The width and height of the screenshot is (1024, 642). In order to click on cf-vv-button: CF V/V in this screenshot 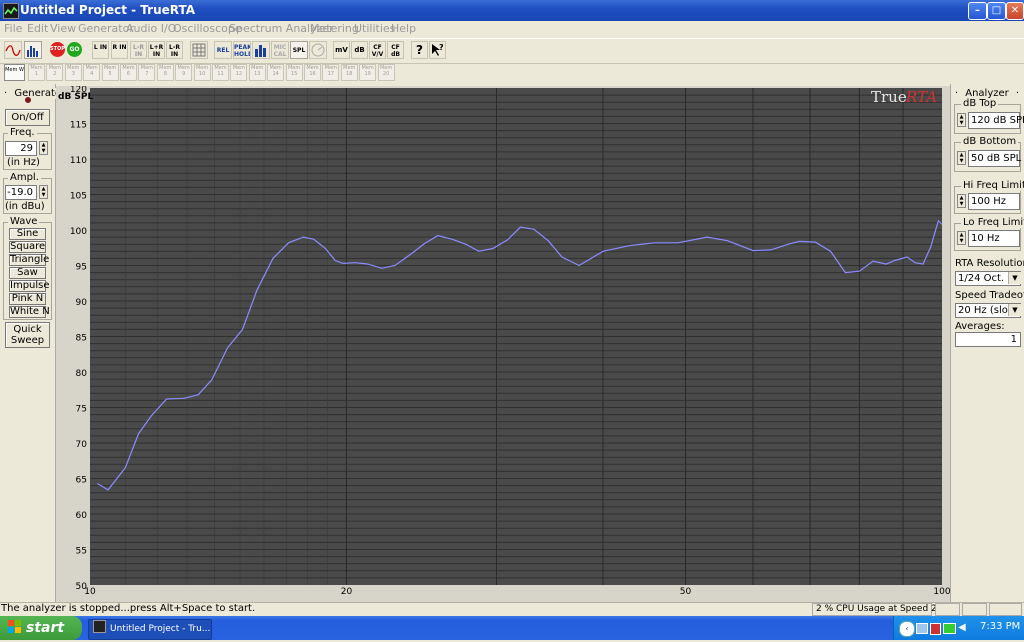, I will do `click(377, 50)`.